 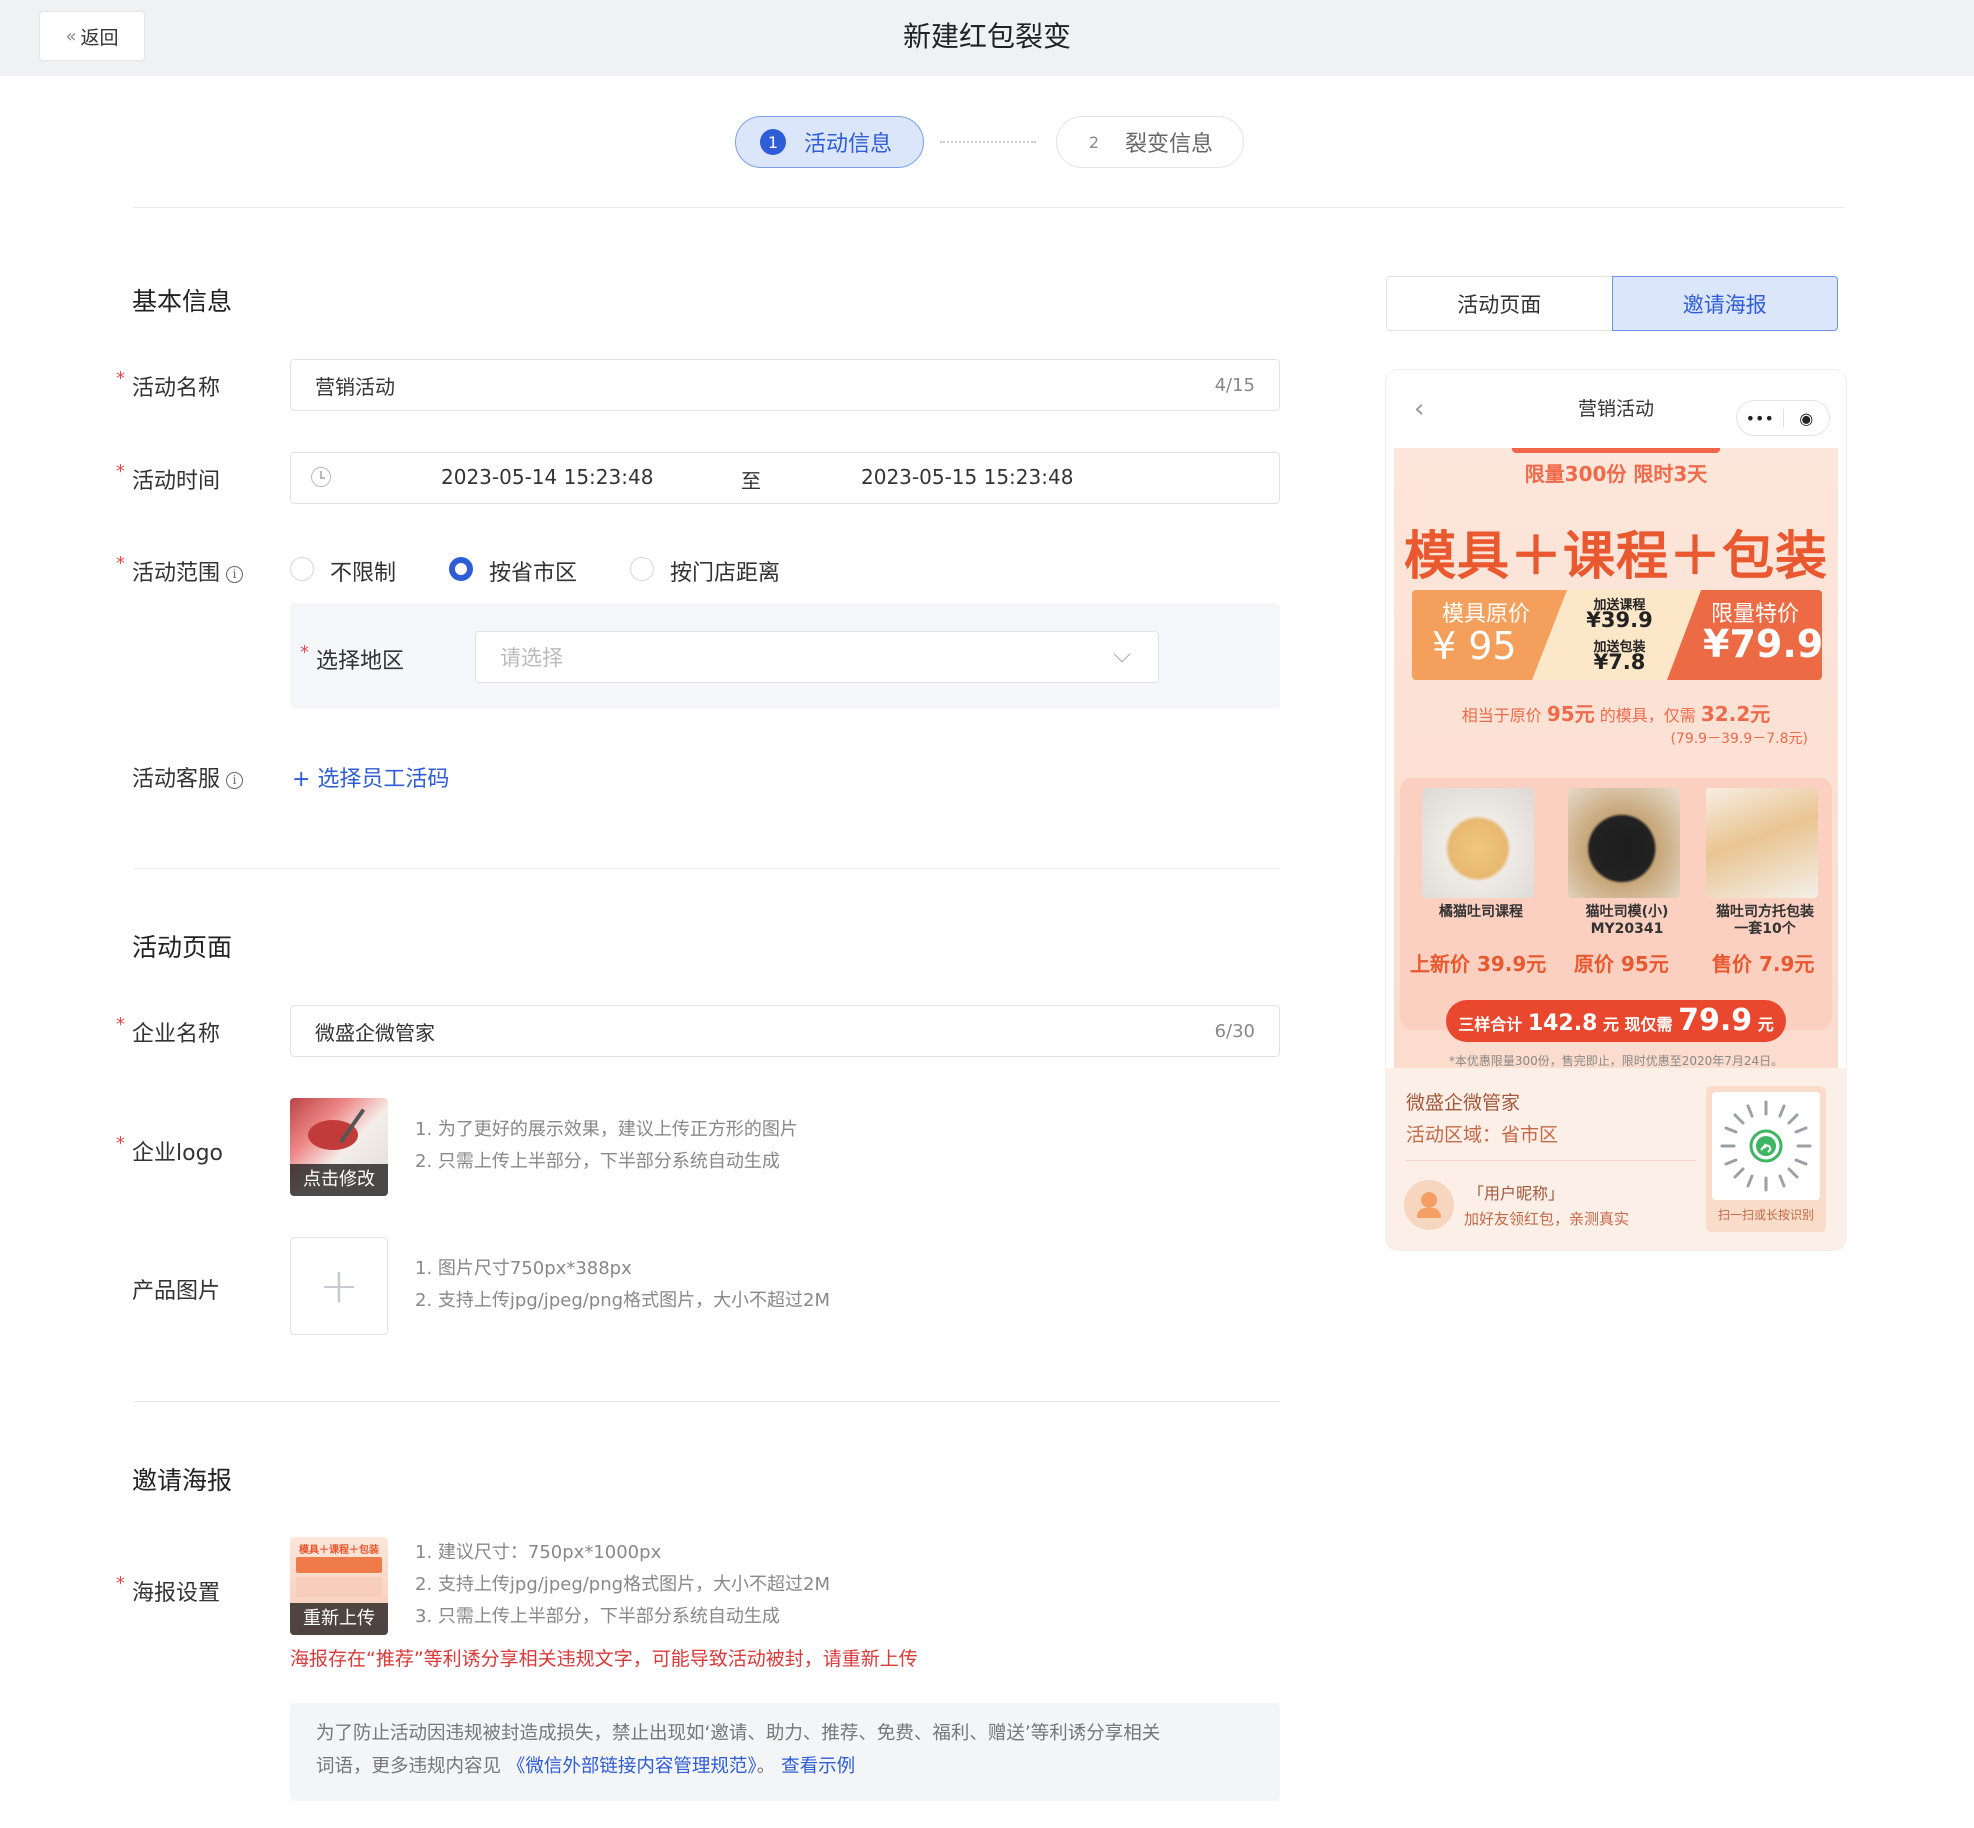 I want to click on poster-hint-2: 2. 支持上传jpg/jpeg/png格式图片，大小不超过2M, so click(x=623, y=1584).